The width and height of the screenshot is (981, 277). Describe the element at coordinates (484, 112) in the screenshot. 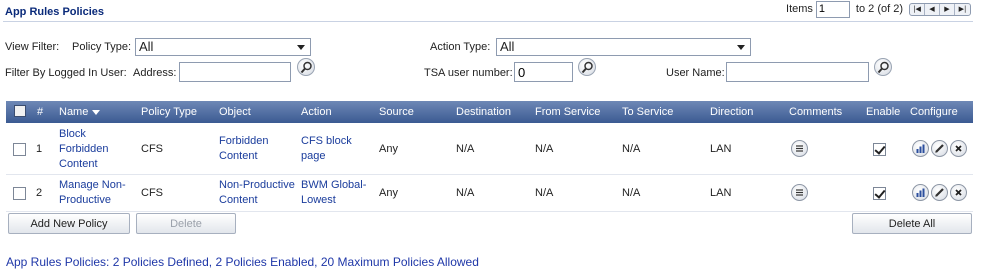

I see `col-destination: Destination` at that location.